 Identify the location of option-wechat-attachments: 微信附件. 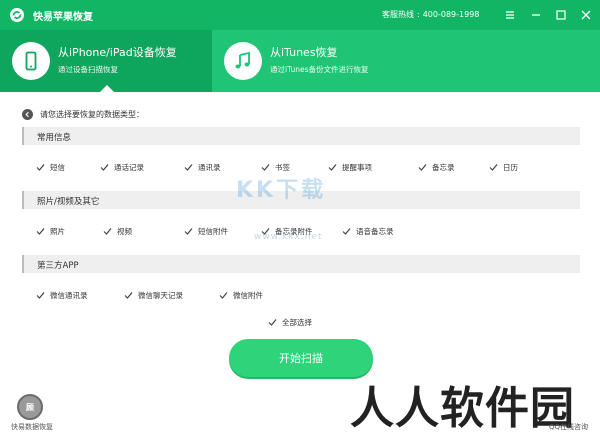
(241, 295).